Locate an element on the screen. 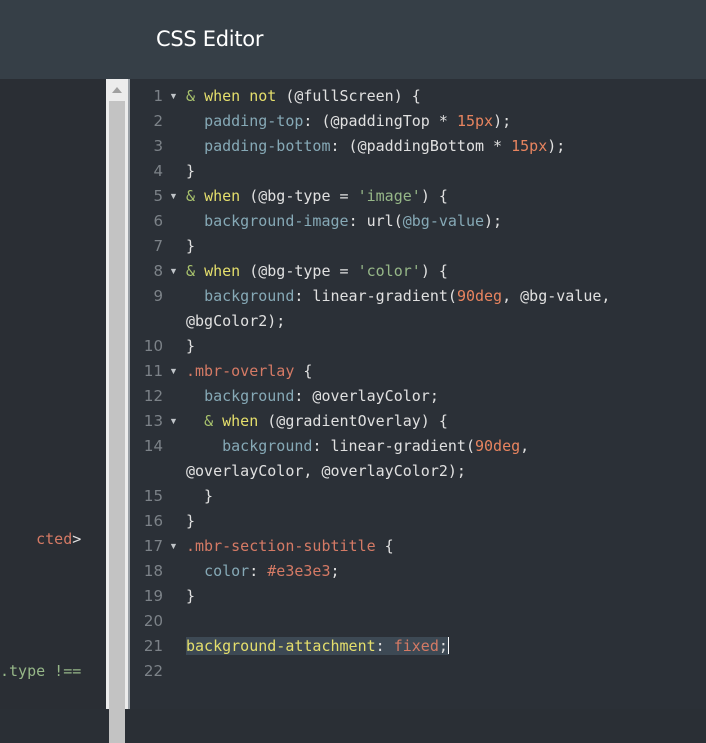 This screenshot has width=706, height=743. code-token: ) { is located at coordinates (434, 196).